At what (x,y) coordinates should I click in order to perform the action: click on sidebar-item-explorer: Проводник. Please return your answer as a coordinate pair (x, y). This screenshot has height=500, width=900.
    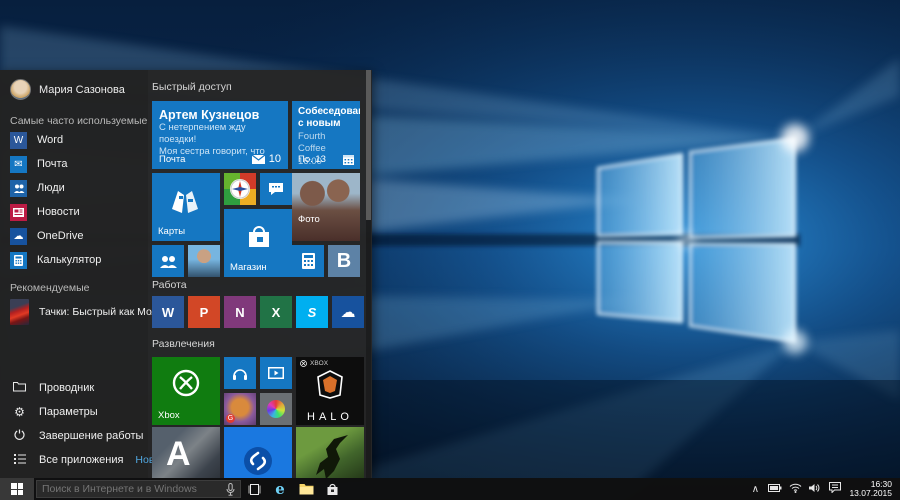
    Looking at the image, I should click on (74, 388).